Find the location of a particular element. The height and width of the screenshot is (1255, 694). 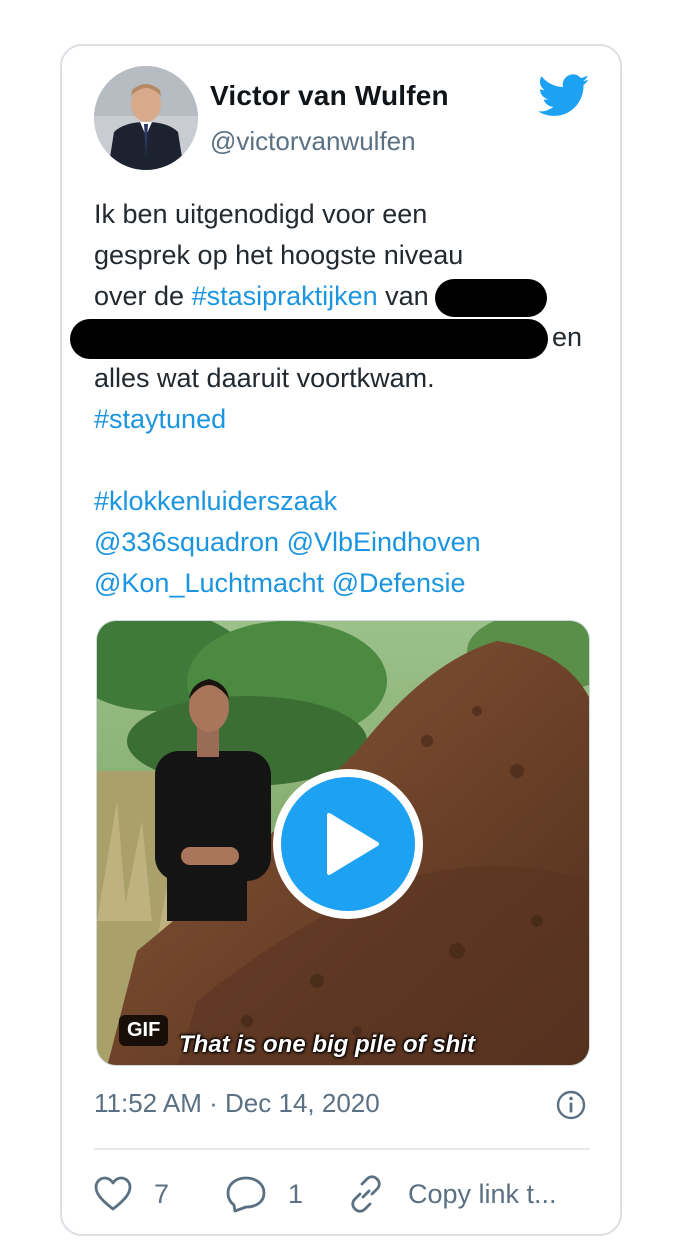

author-handle: @victorvanwulfen is located at coordinates (313, 141).